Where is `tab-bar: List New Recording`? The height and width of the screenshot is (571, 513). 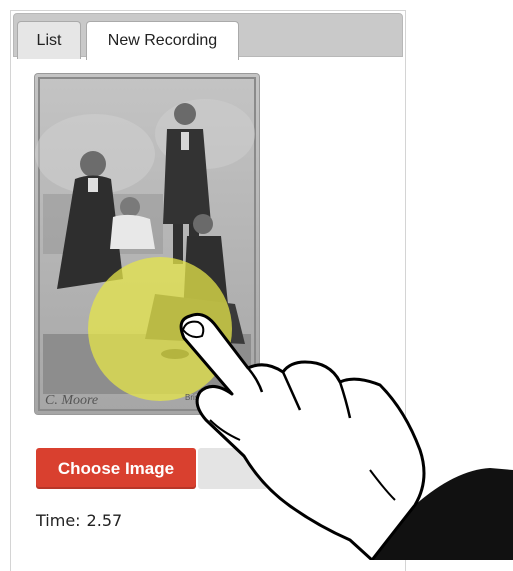 tab-bar: List New Recording is located at coordinates (208, 36).